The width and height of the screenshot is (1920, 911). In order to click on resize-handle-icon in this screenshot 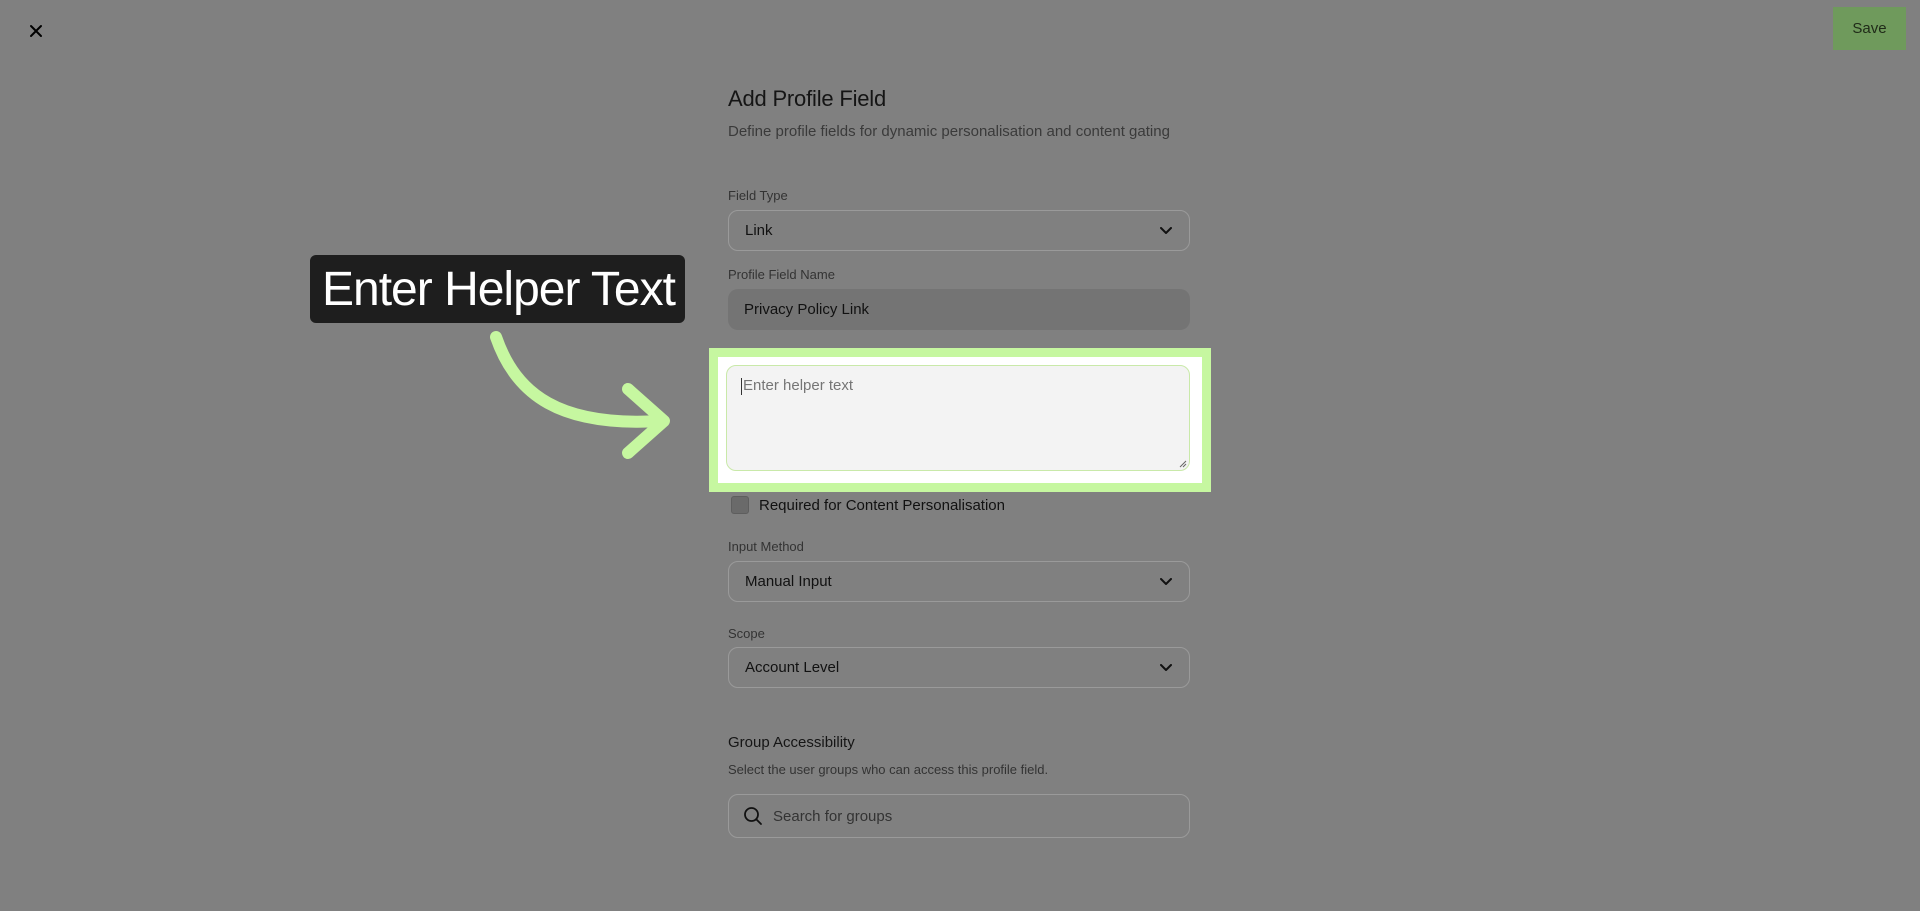, I will do `click(1183, 464)`.